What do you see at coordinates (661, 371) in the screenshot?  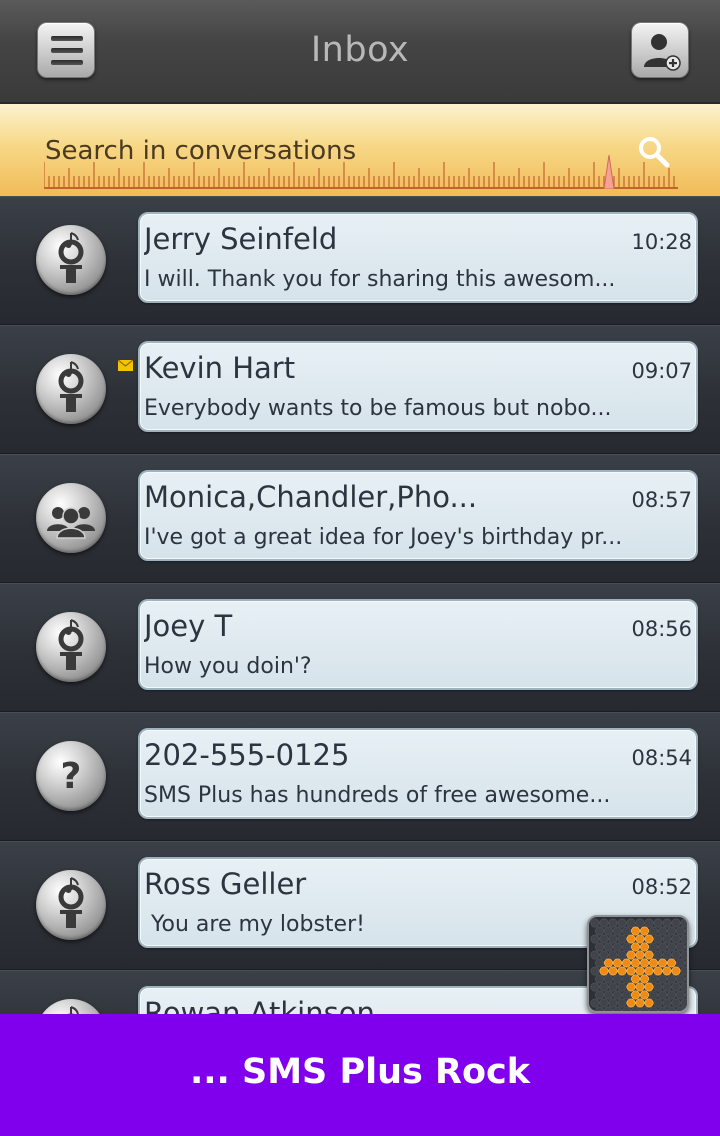 I see `message-time: 09:07` at bounding box center [661, 371].